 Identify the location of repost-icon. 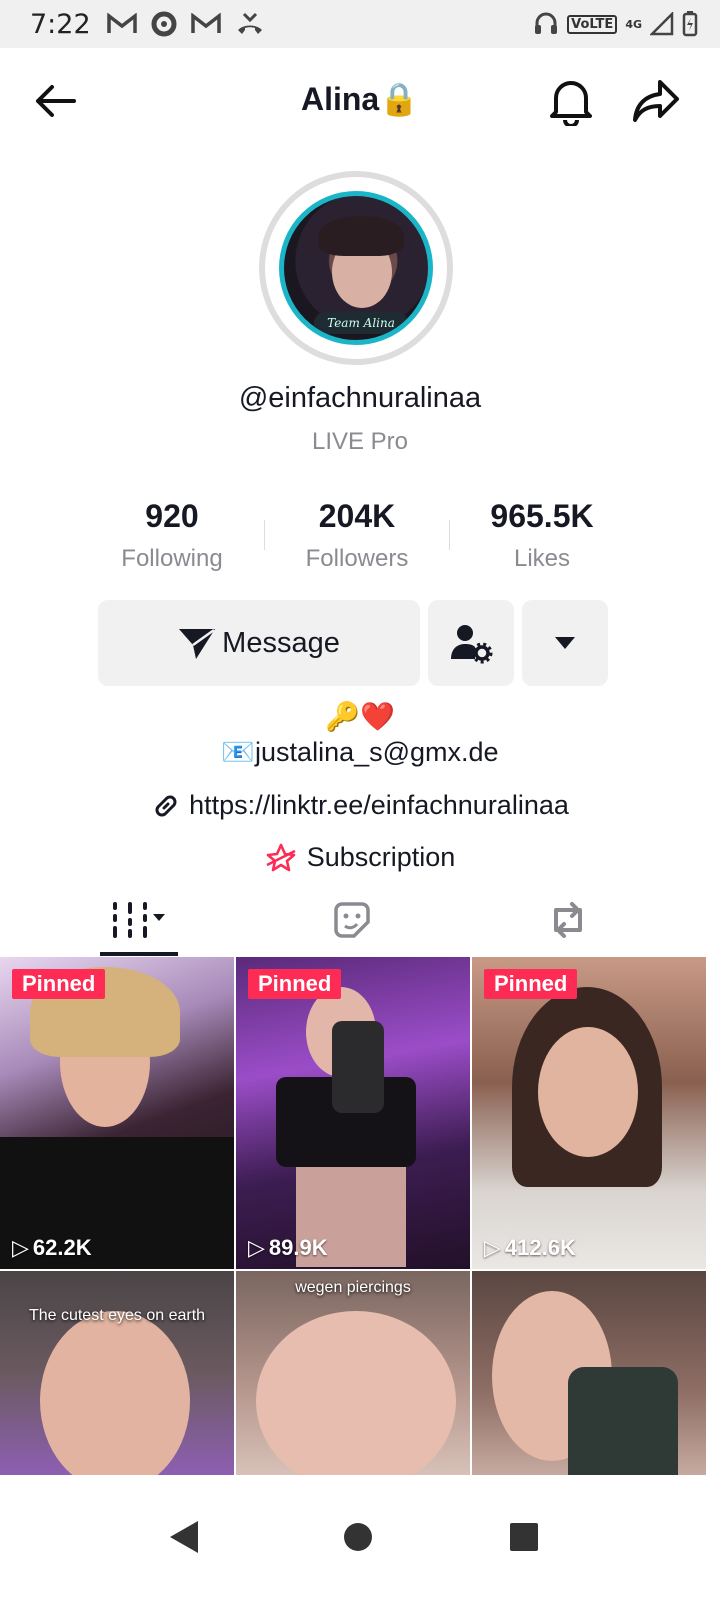
(568, 920).